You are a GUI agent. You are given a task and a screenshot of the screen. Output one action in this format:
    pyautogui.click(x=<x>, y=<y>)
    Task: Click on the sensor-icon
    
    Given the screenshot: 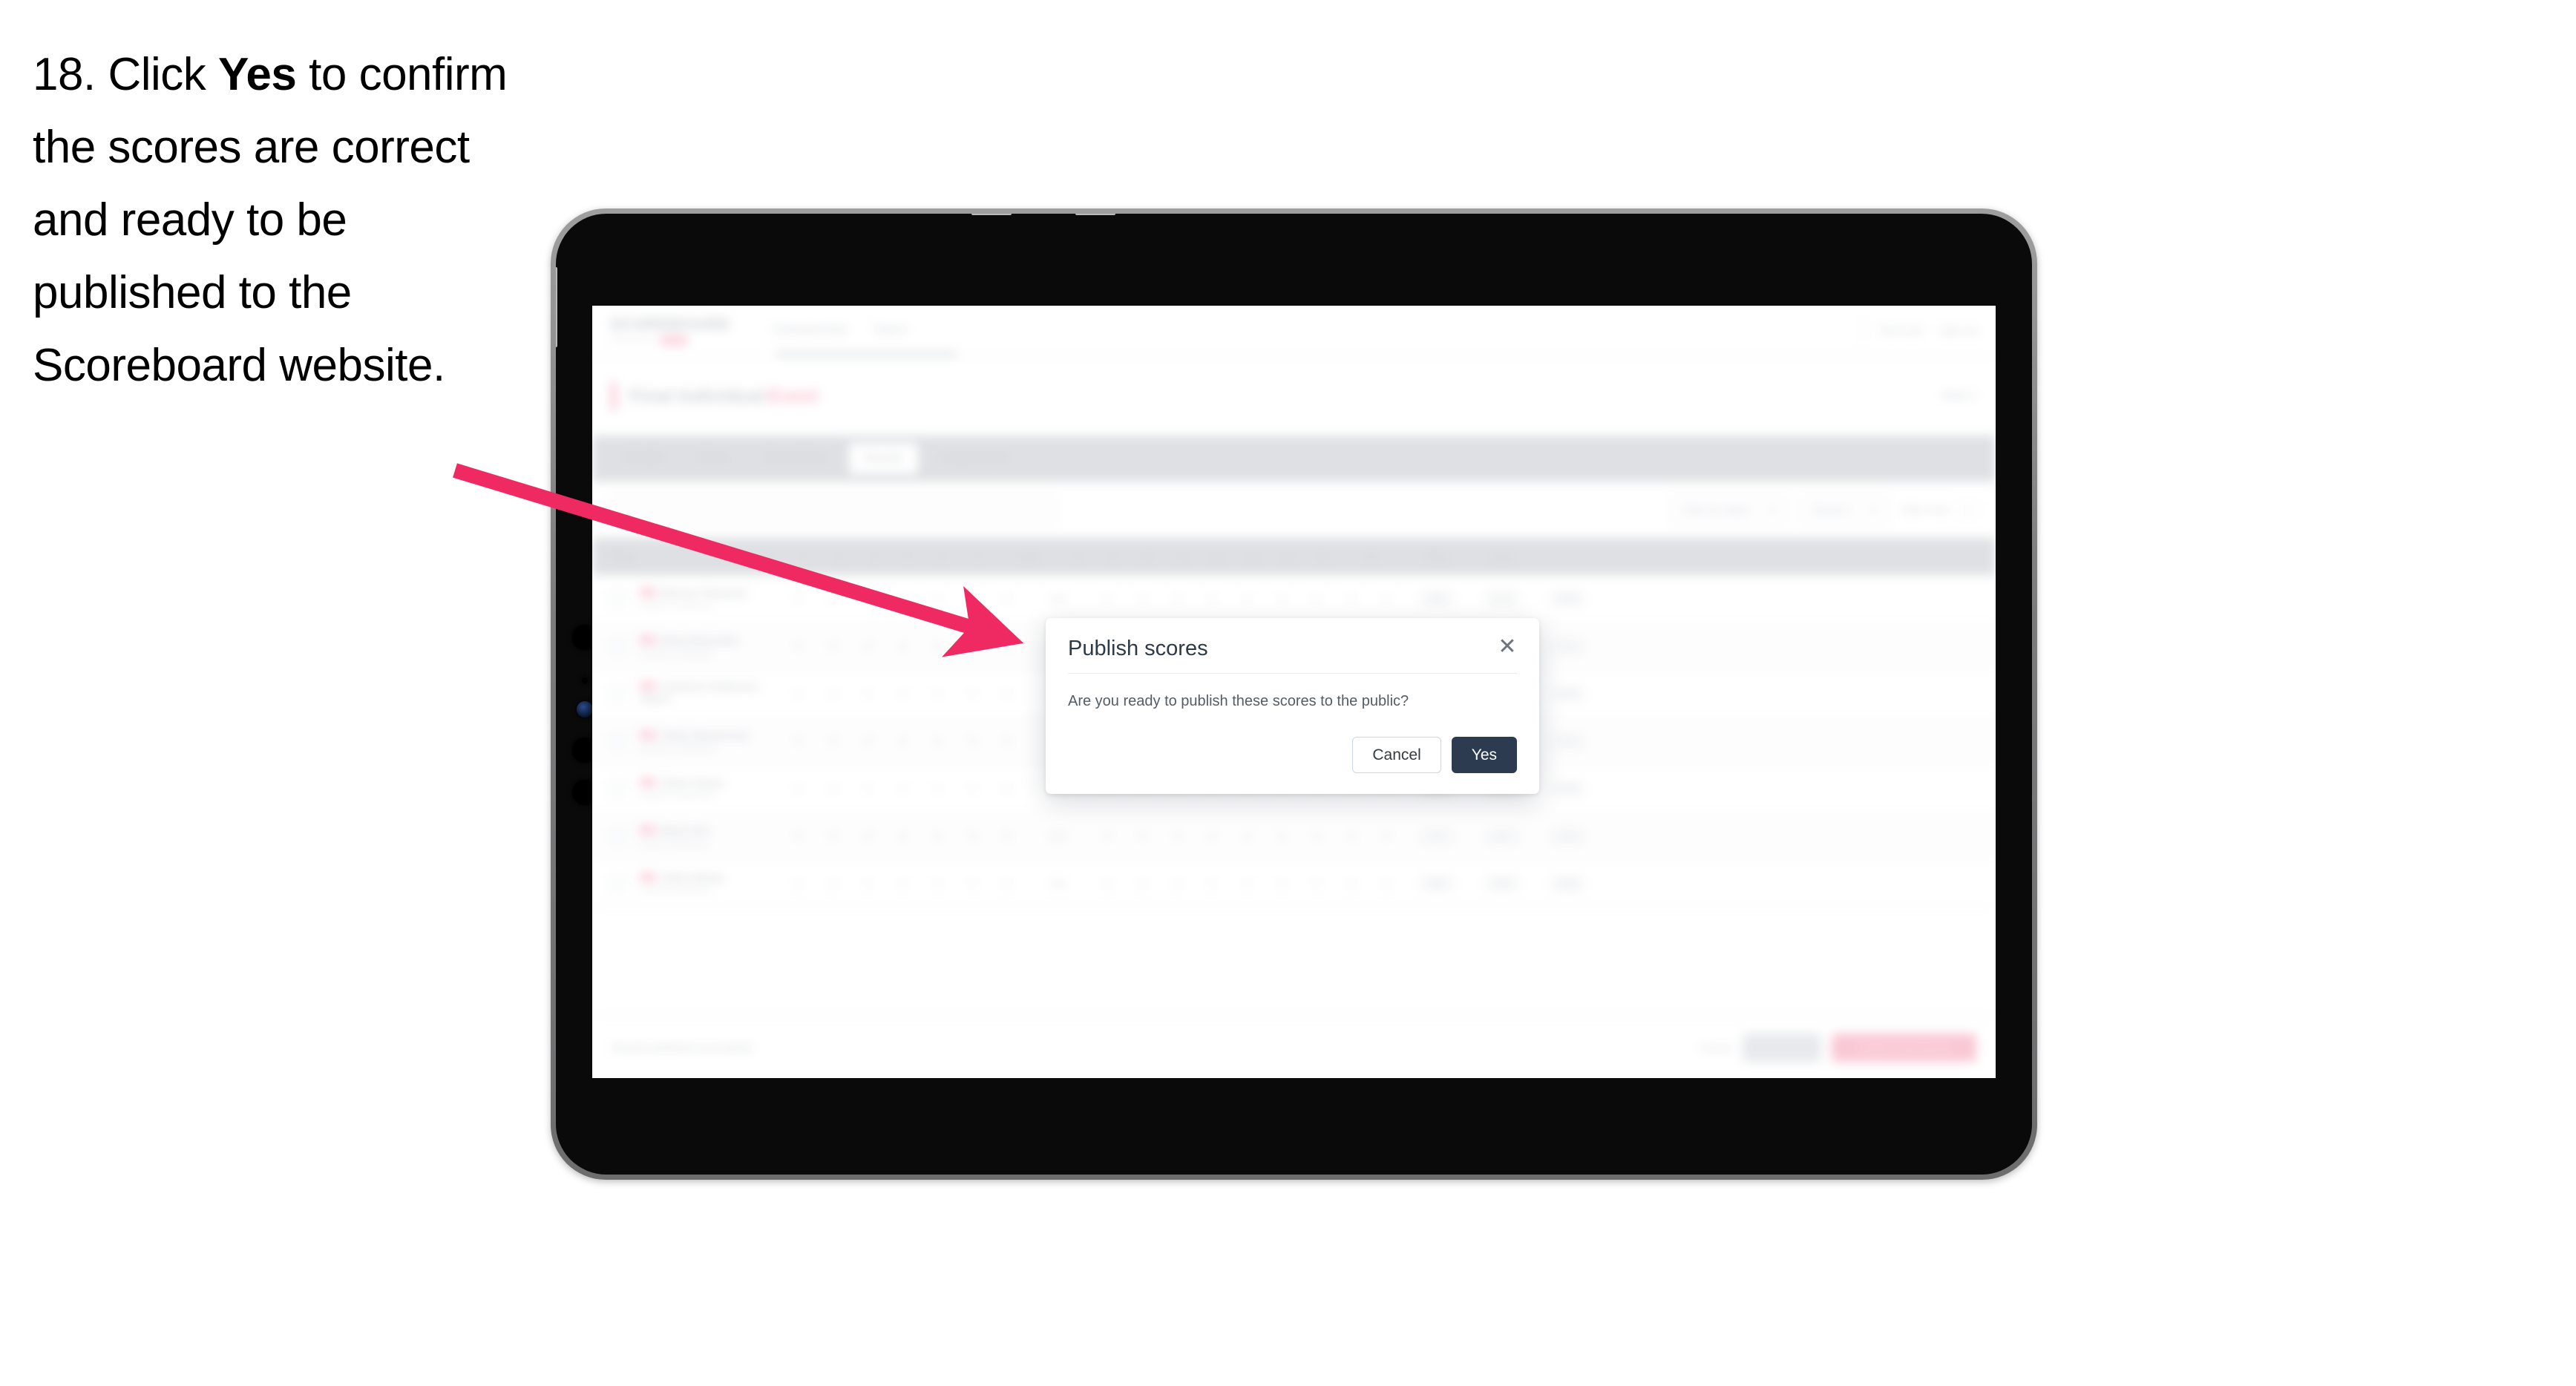 What is the action you would take?
    pyautogui.click(x=585, y=709)
    